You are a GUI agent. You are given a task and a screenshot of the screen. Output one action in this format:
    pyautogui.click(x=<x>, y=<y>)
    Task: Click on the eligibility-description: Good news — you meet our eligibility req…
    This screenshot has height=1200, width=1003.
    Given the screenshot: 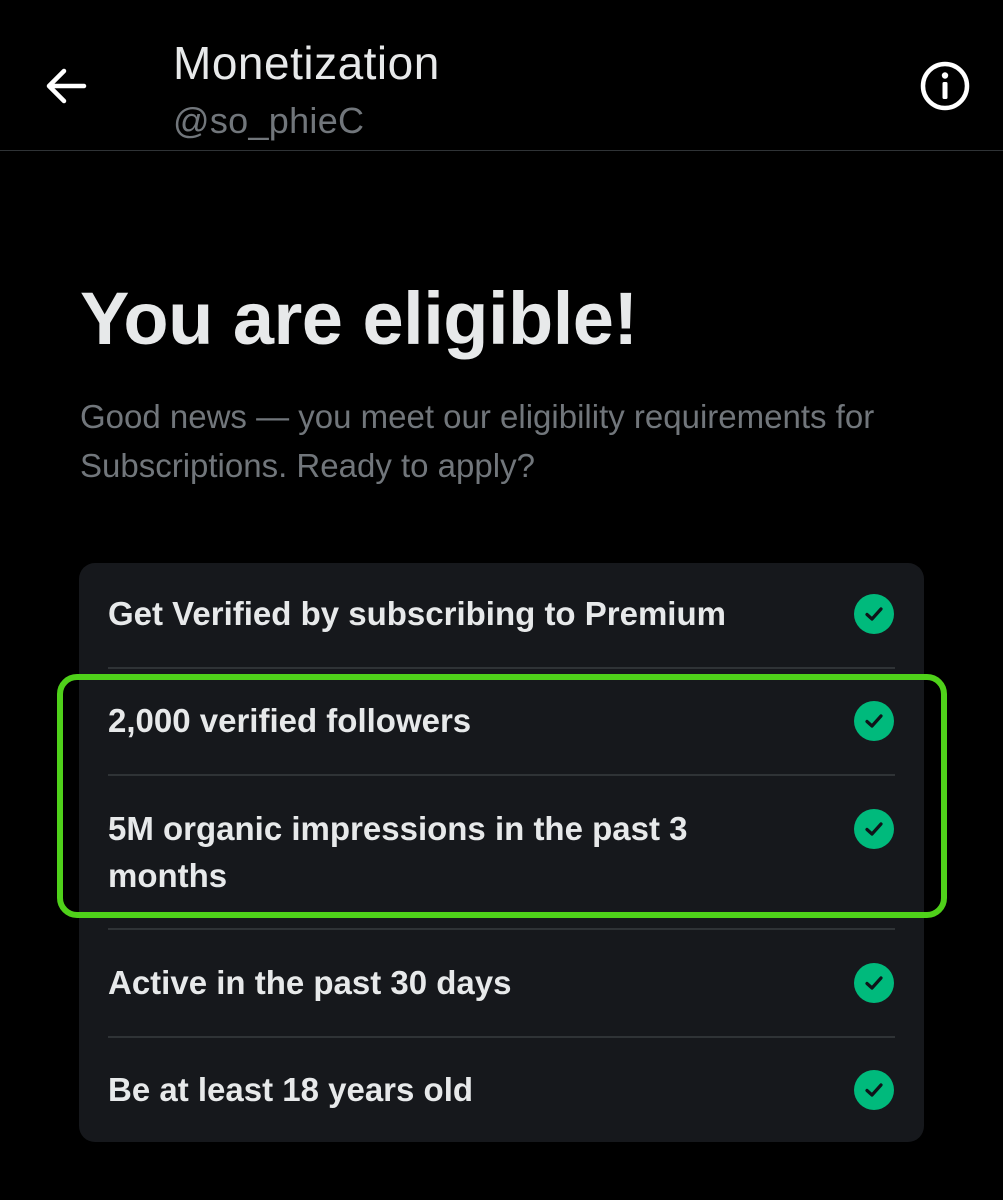 What is the action you would take?
    pyautogui.click(x=477, y=441)
    